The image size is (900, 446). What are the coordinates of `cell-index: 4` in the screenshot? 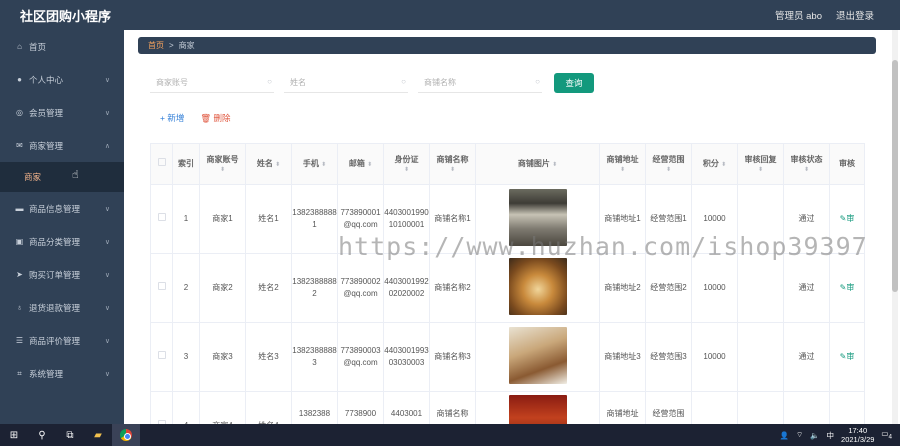 It's located at (186, 407).